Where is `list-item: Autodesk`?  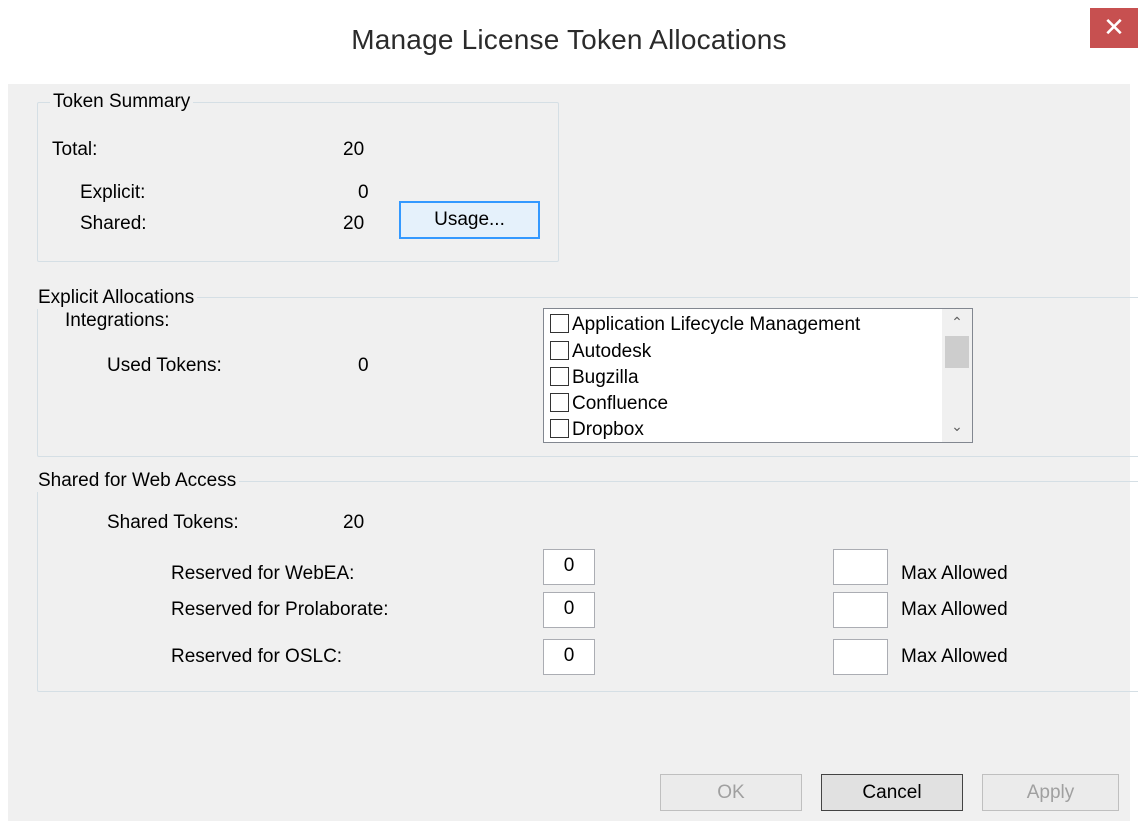 list-item: Autodesk is located at coordinates (600, 352).